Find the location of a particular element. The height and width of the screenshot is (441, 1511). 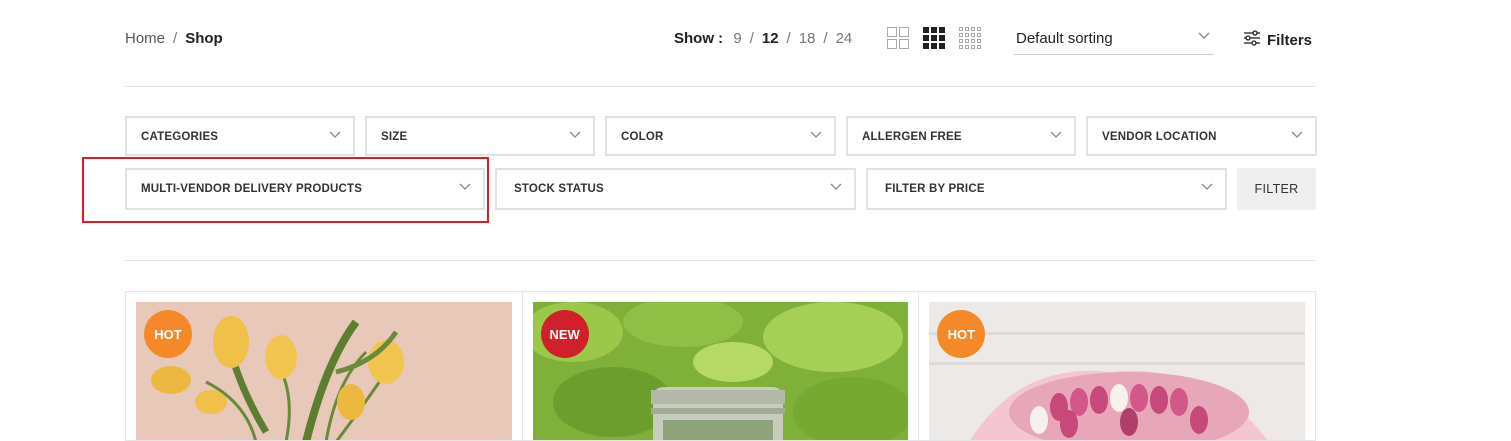

show-option-9: 9 is located at coordinates (737, 38).